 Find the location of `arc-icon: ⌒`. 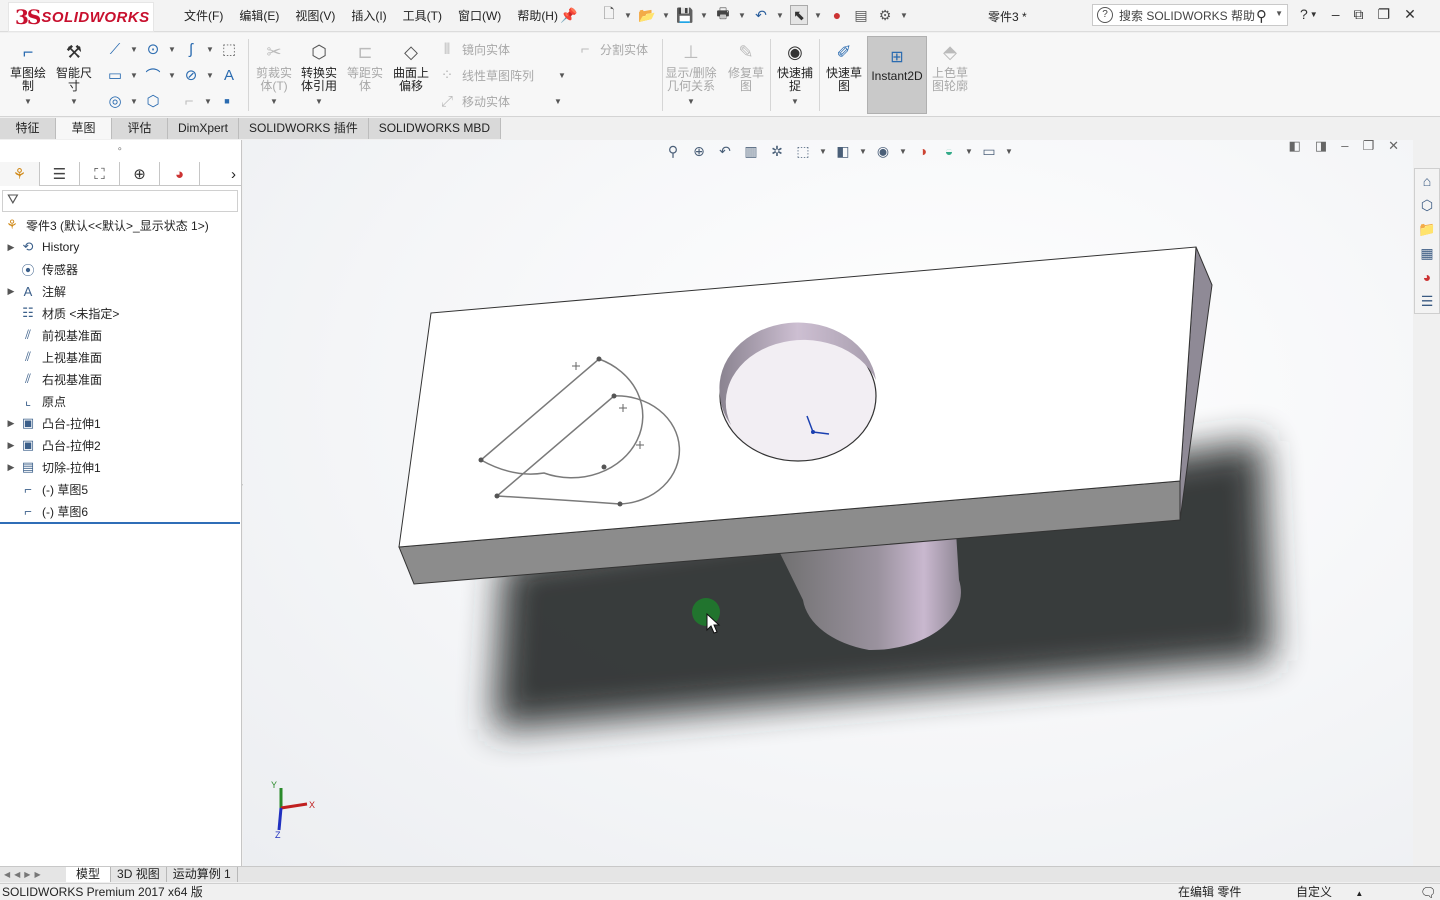

arc-icon: ⌒ is located at coordinates (153, 75).